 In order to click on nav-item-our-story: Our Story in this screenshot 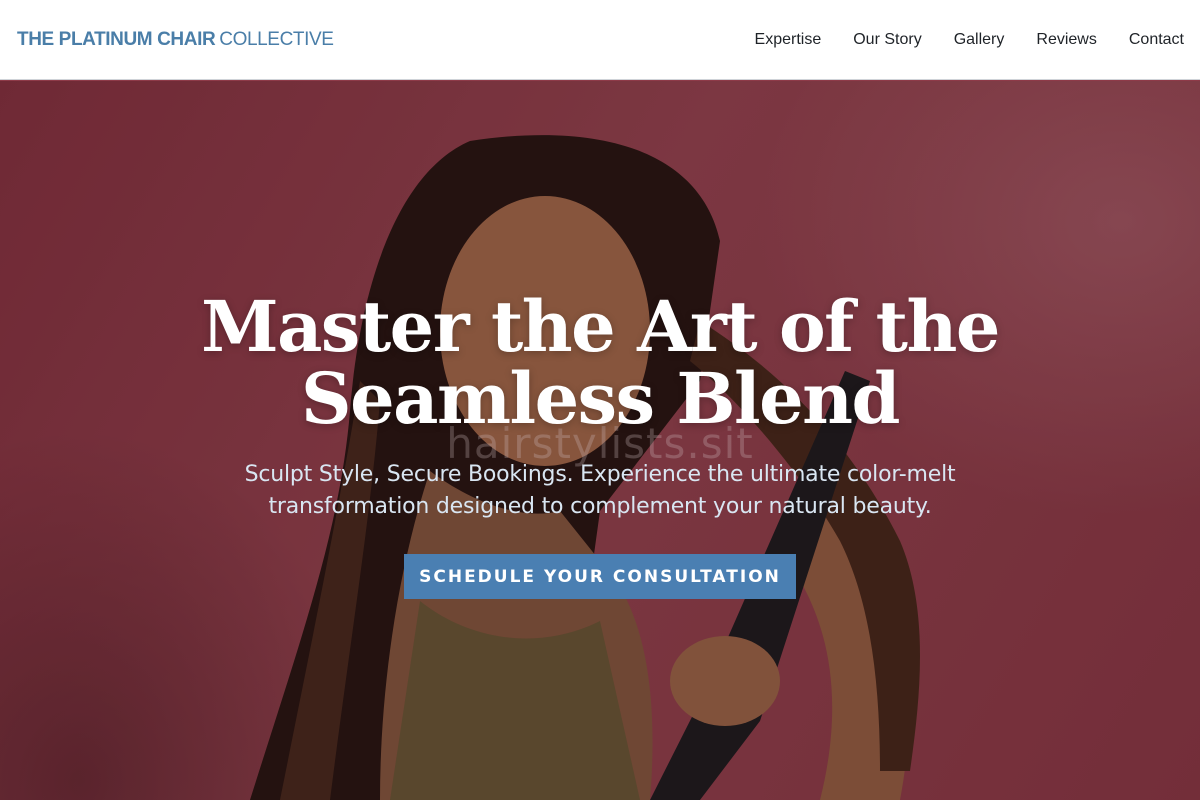, I will do `click(887, 40)`.